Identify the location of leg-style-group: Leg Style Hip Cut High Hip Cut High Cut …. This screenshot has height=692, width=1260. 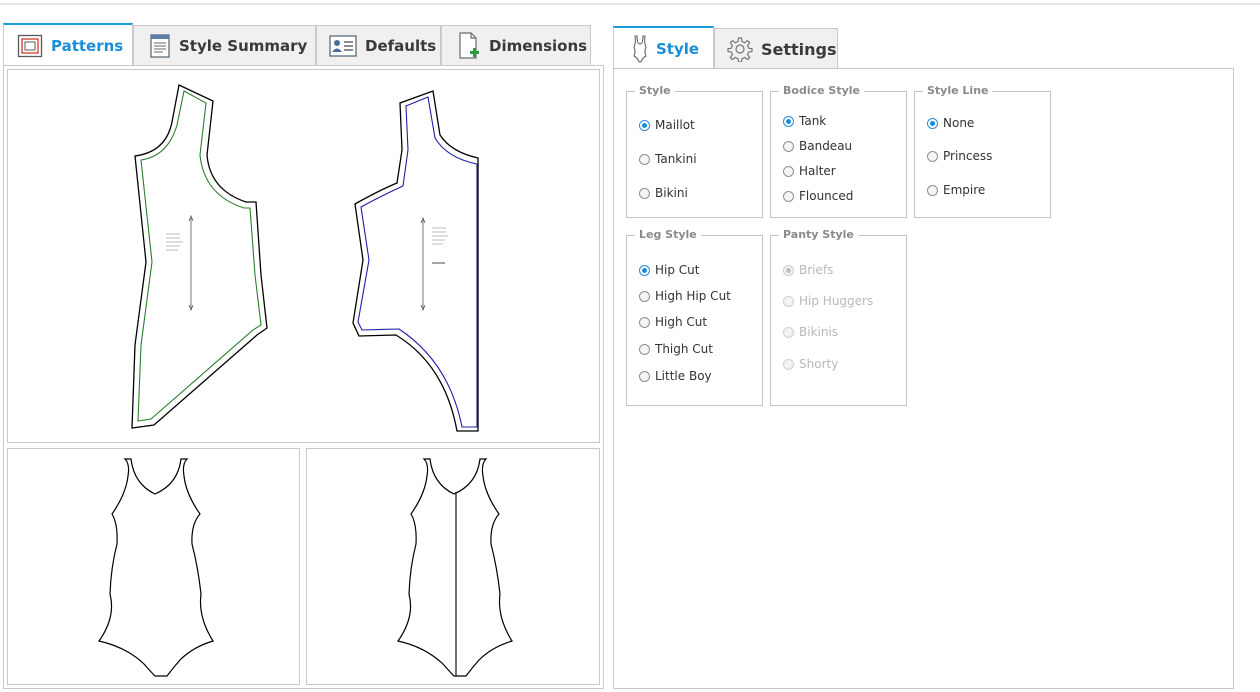
(694, 317).